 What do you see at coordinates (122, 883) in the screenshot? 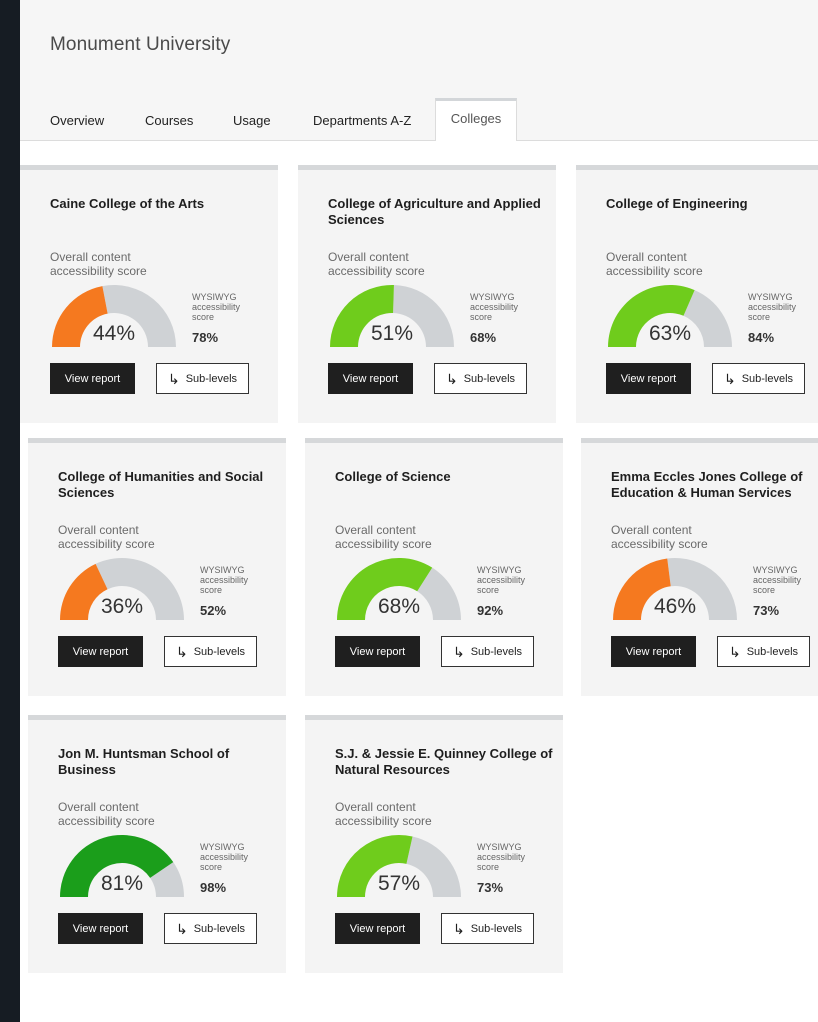
I see `overall-score-value: 81%` at bounding box center [122, 883].